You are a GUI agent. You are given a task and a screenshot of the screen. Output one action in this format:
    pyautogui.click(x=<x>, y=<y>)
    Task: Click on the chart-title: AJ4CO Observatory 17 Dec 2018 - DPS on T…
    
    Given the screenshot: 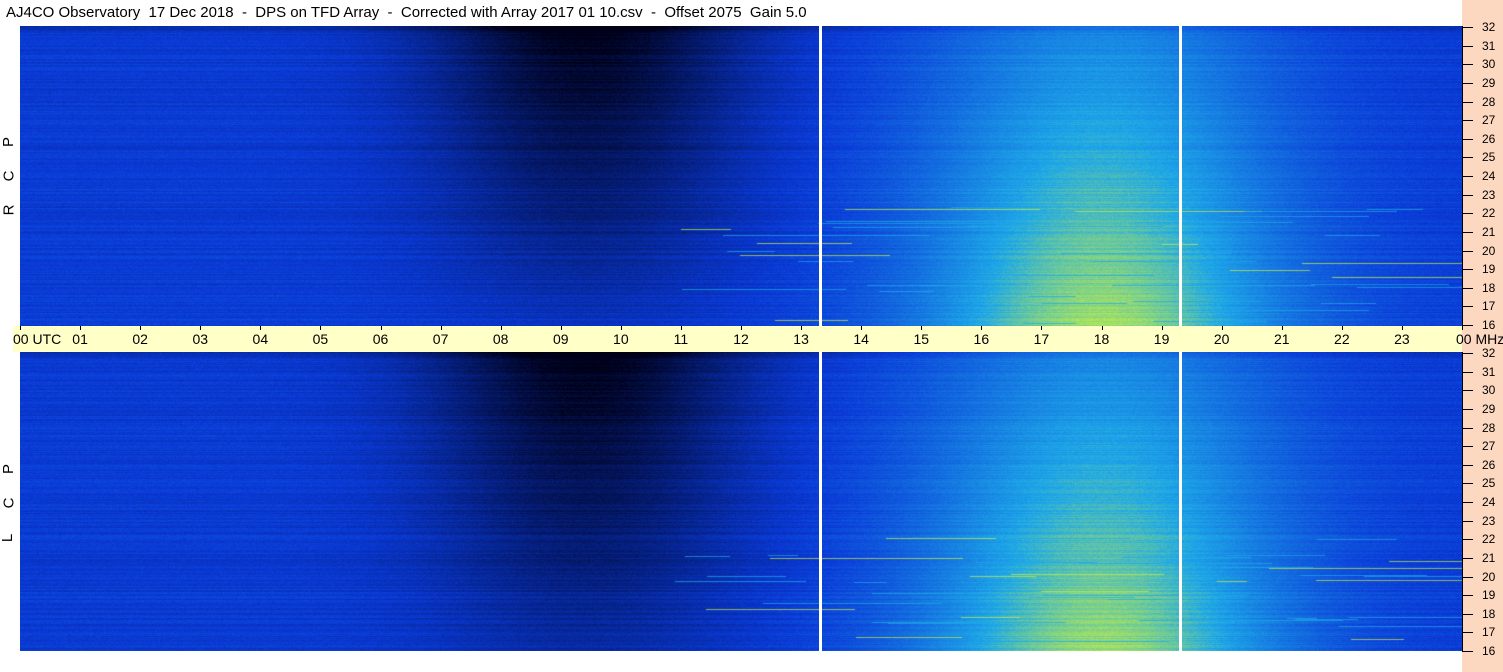 What is the action you would take?
    pyautogui.click(x=406, y=12)
    